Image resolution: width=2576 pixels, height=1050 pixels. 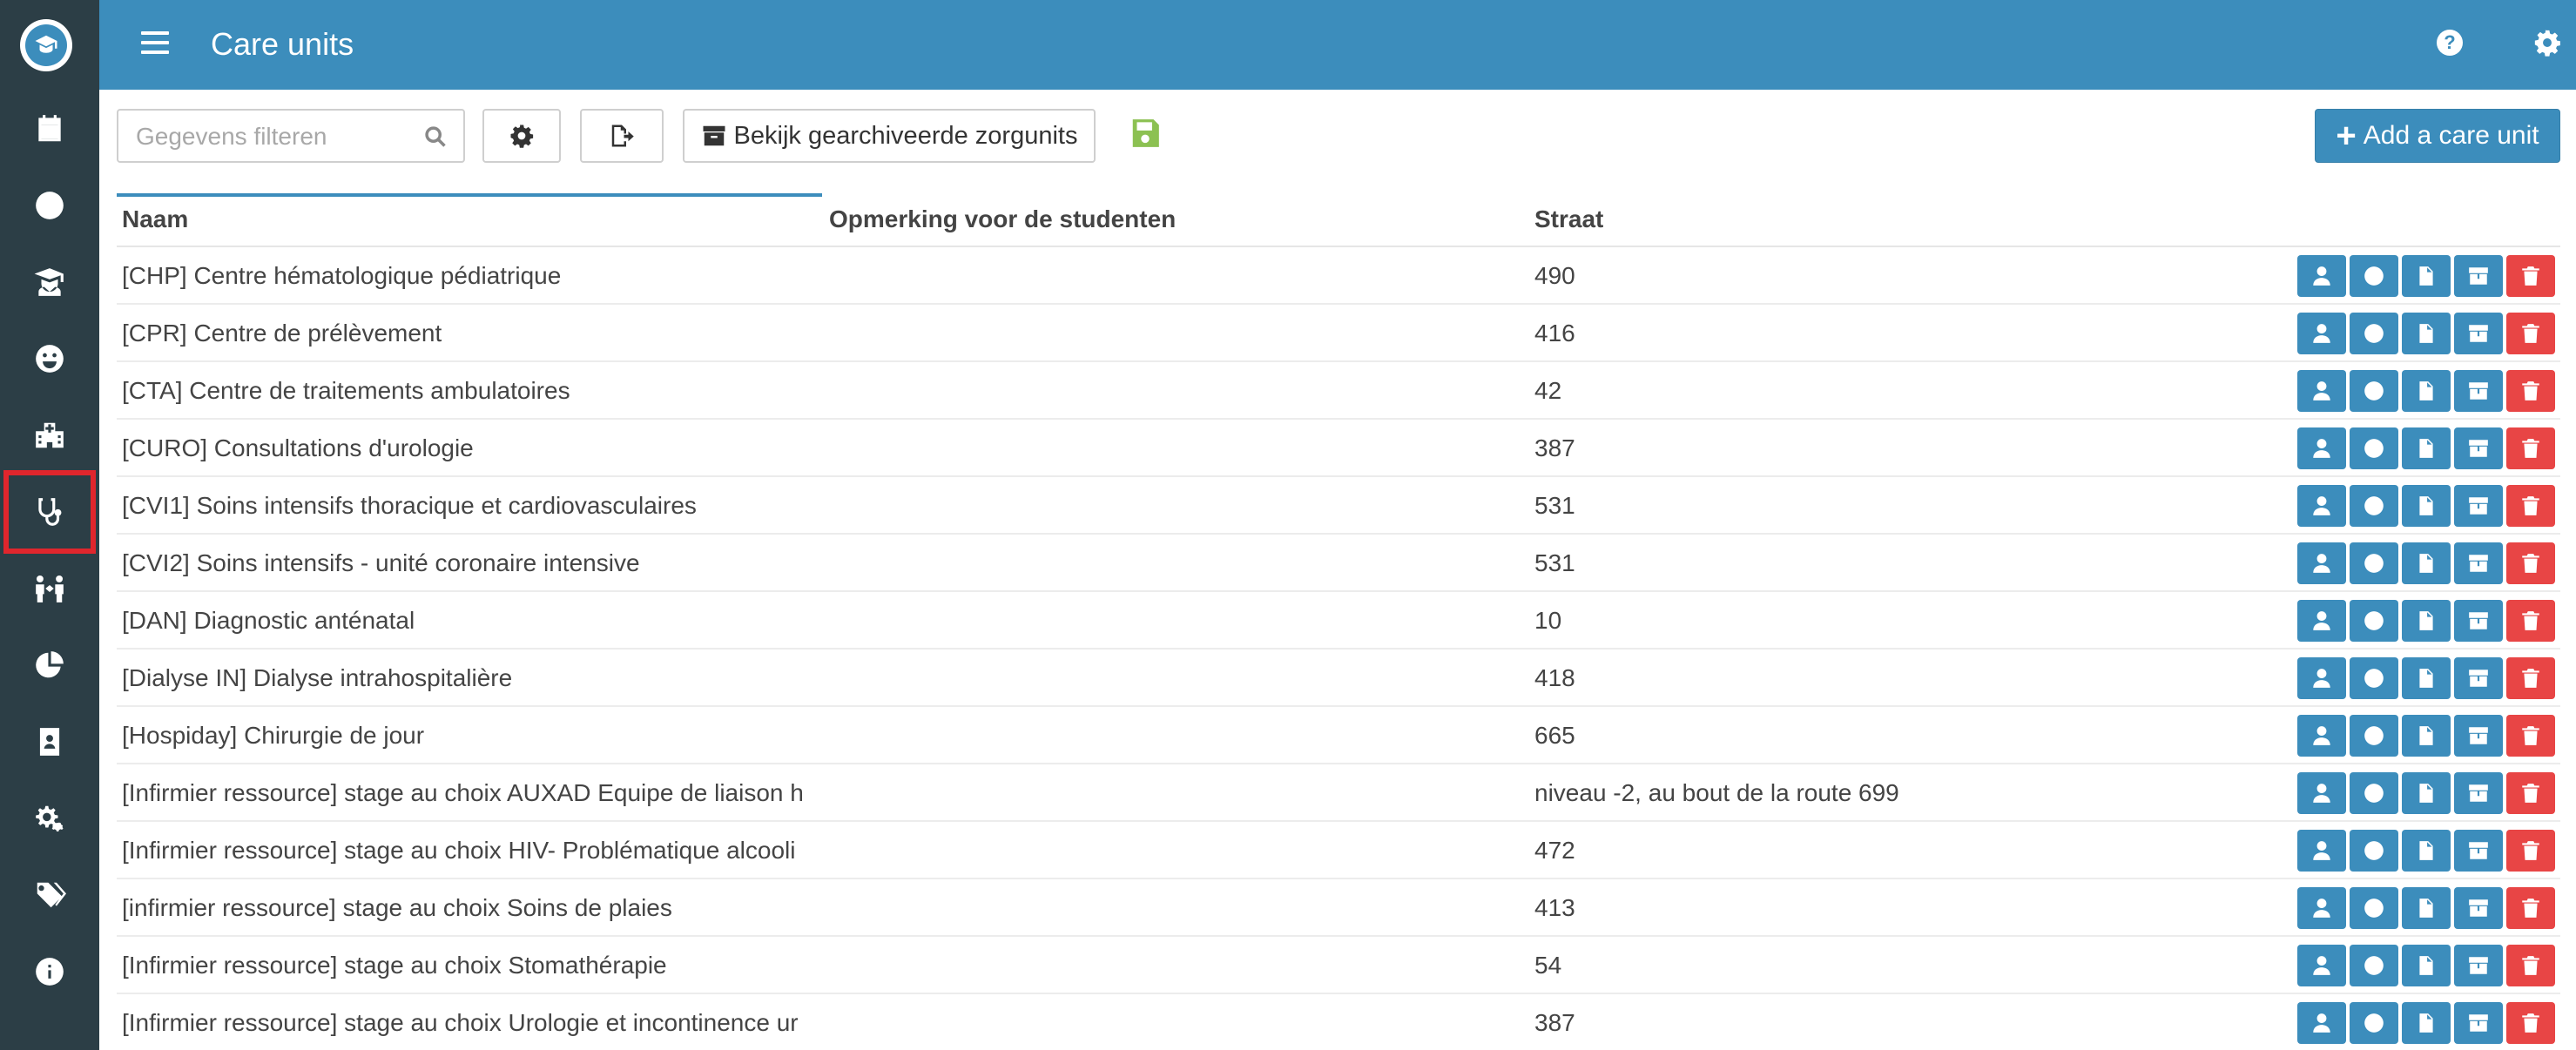 I want to click on row-actions, so click(x=2426, y=391).